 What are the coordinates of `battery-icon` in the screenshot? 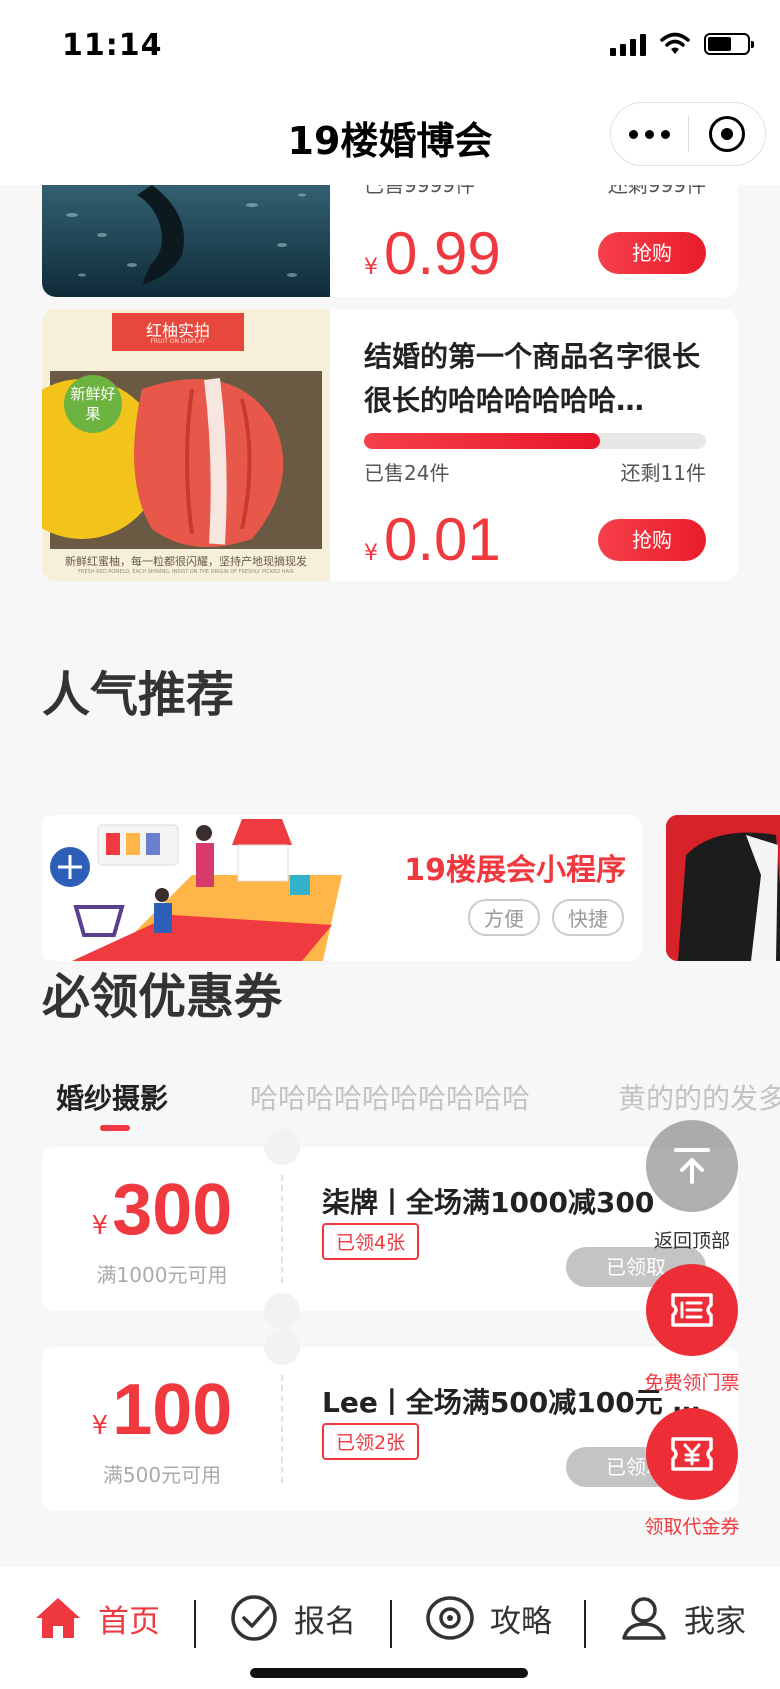 It's located at (729, 44).